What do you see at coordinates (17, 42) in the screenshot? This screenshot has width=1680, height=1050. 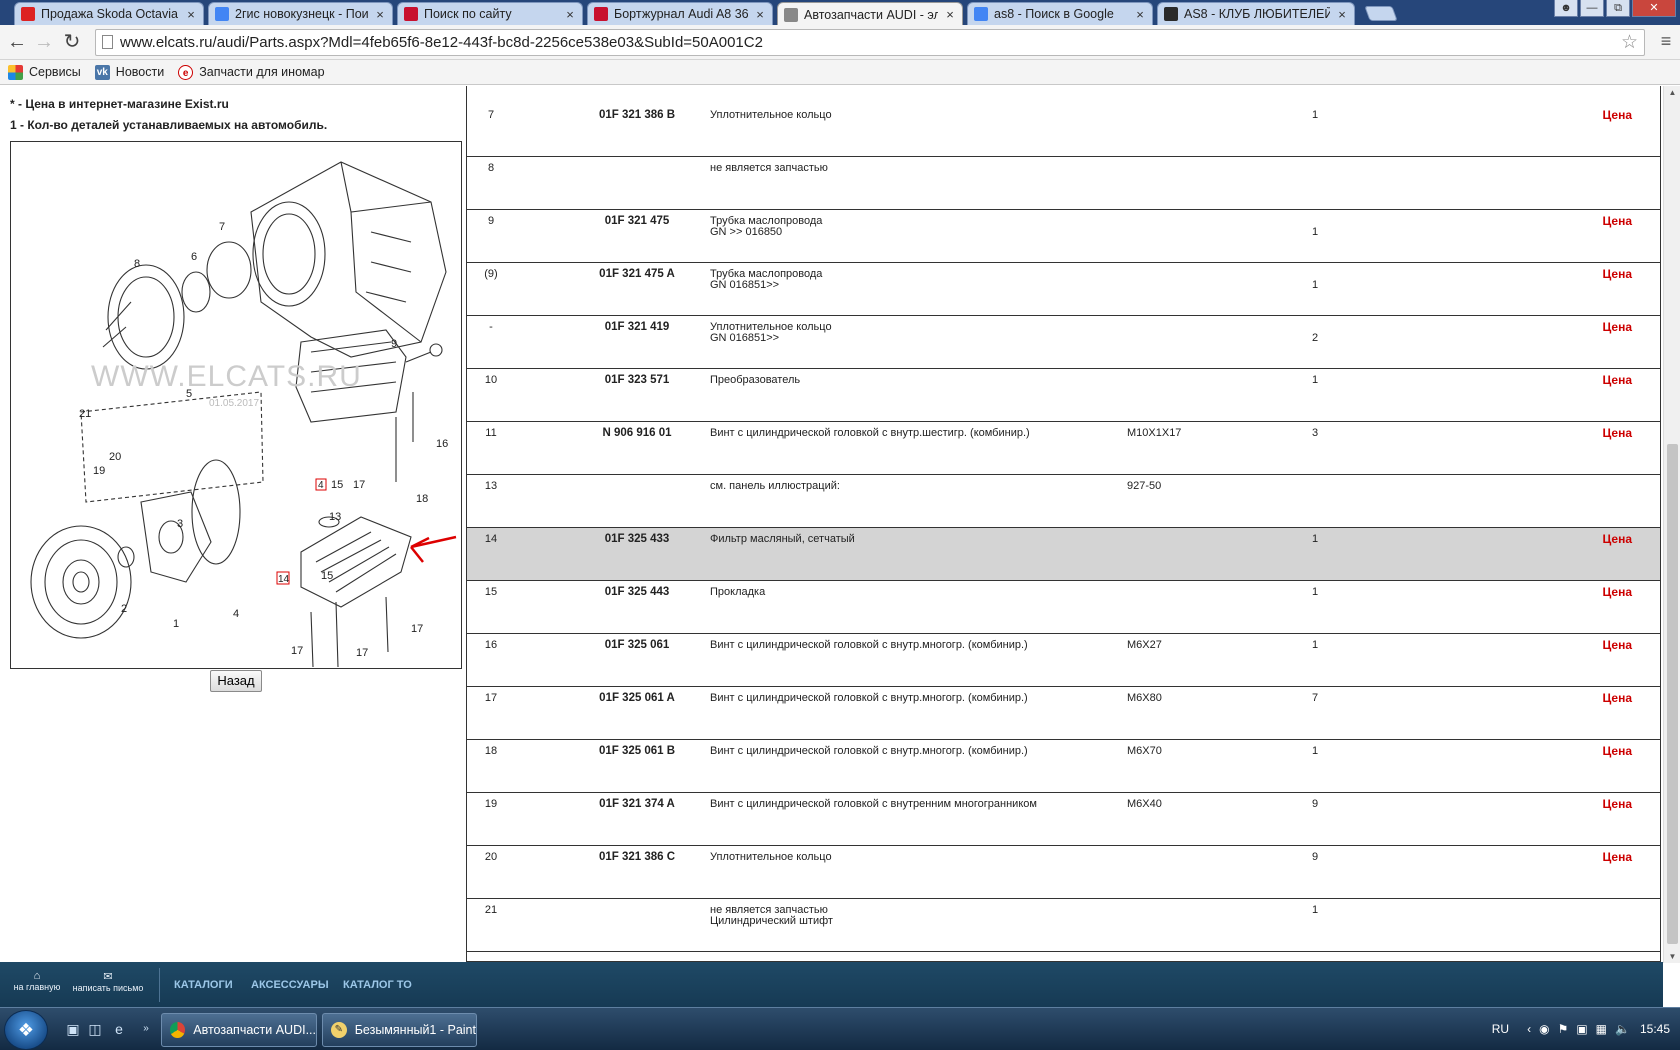 I see `back-arrow-icon: ←` at bounding box center [17, 42].